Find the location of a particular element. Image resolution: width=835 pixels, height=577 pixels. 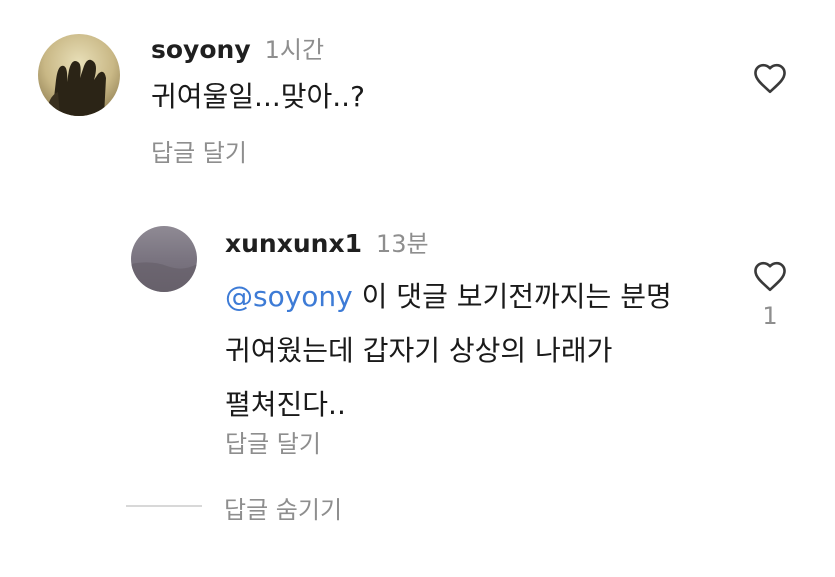

reply-text-line: @soyony 이 댓글 보기전까지는 분명 is located at coordinates (448, 296).